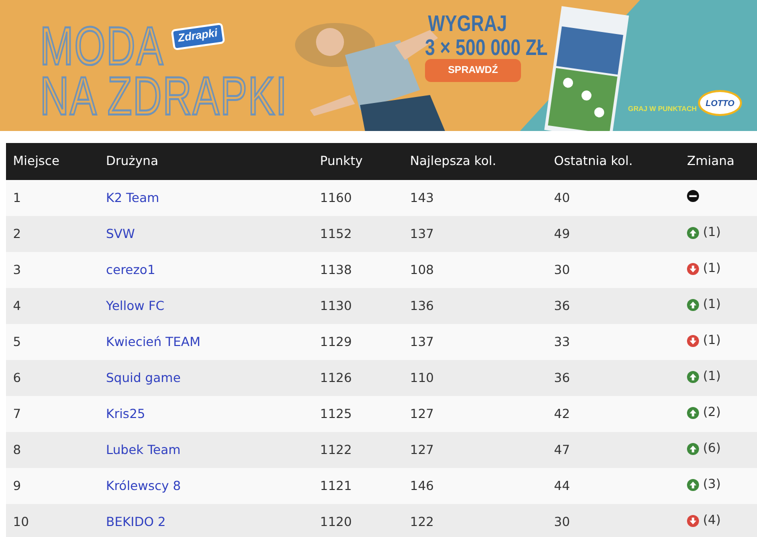 Image resolution: width=757 pixels, height=537 pixels. Describe the element at coordinates (17, 413) in the screenshot. I see `place-cell: 7` at that location.